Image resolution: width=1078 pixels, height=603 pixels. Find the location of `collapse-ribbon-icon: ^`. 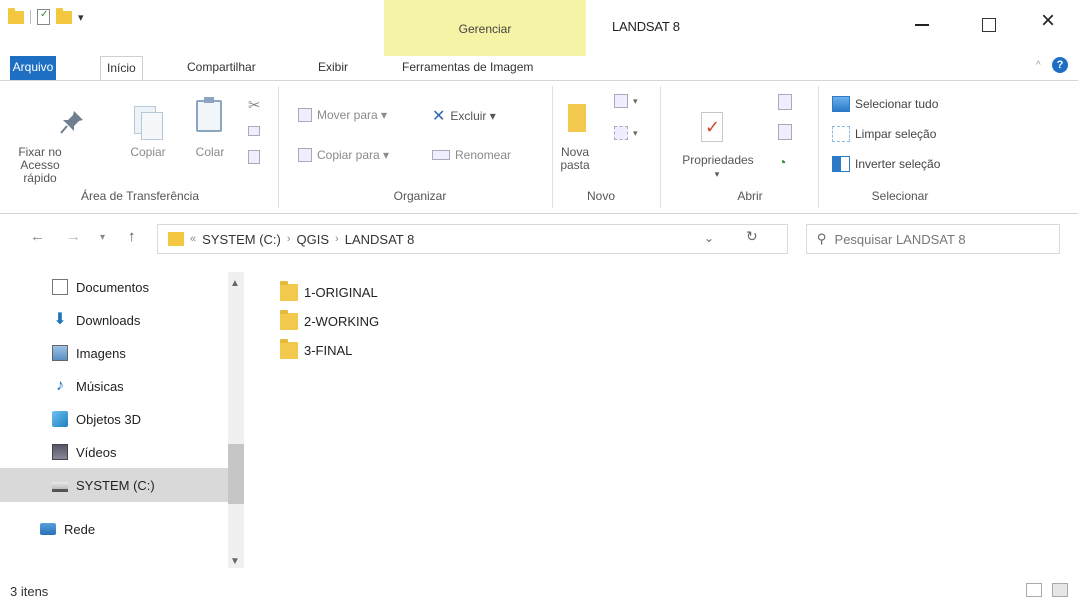

collapse-ribbon-icon: ^ is located at coordinates (1038, 65).